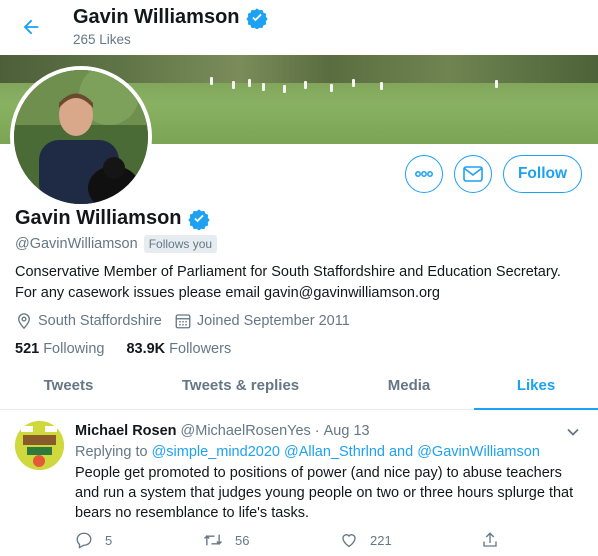  Describe the element at coordinates (123, 349) in the screenshot. I see `profile-counts: 521 Following 83.9K Followers` at that location.